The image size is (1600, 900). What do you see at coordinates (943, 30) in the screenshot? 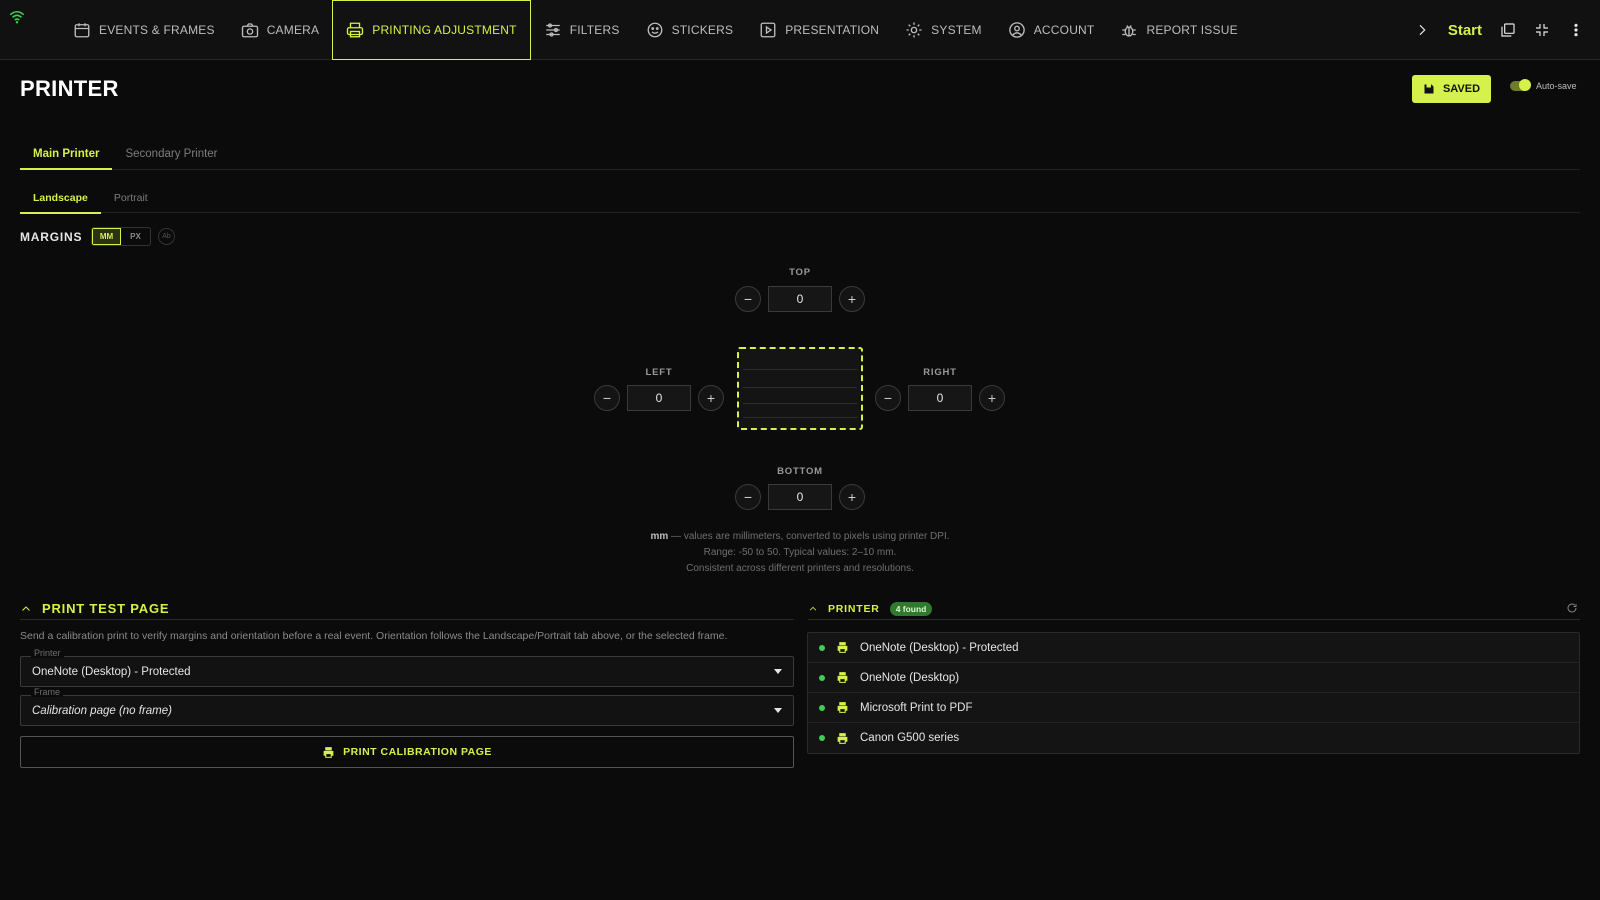
I see `nav-system: SYSTEM` at bounding box center [943, 30].